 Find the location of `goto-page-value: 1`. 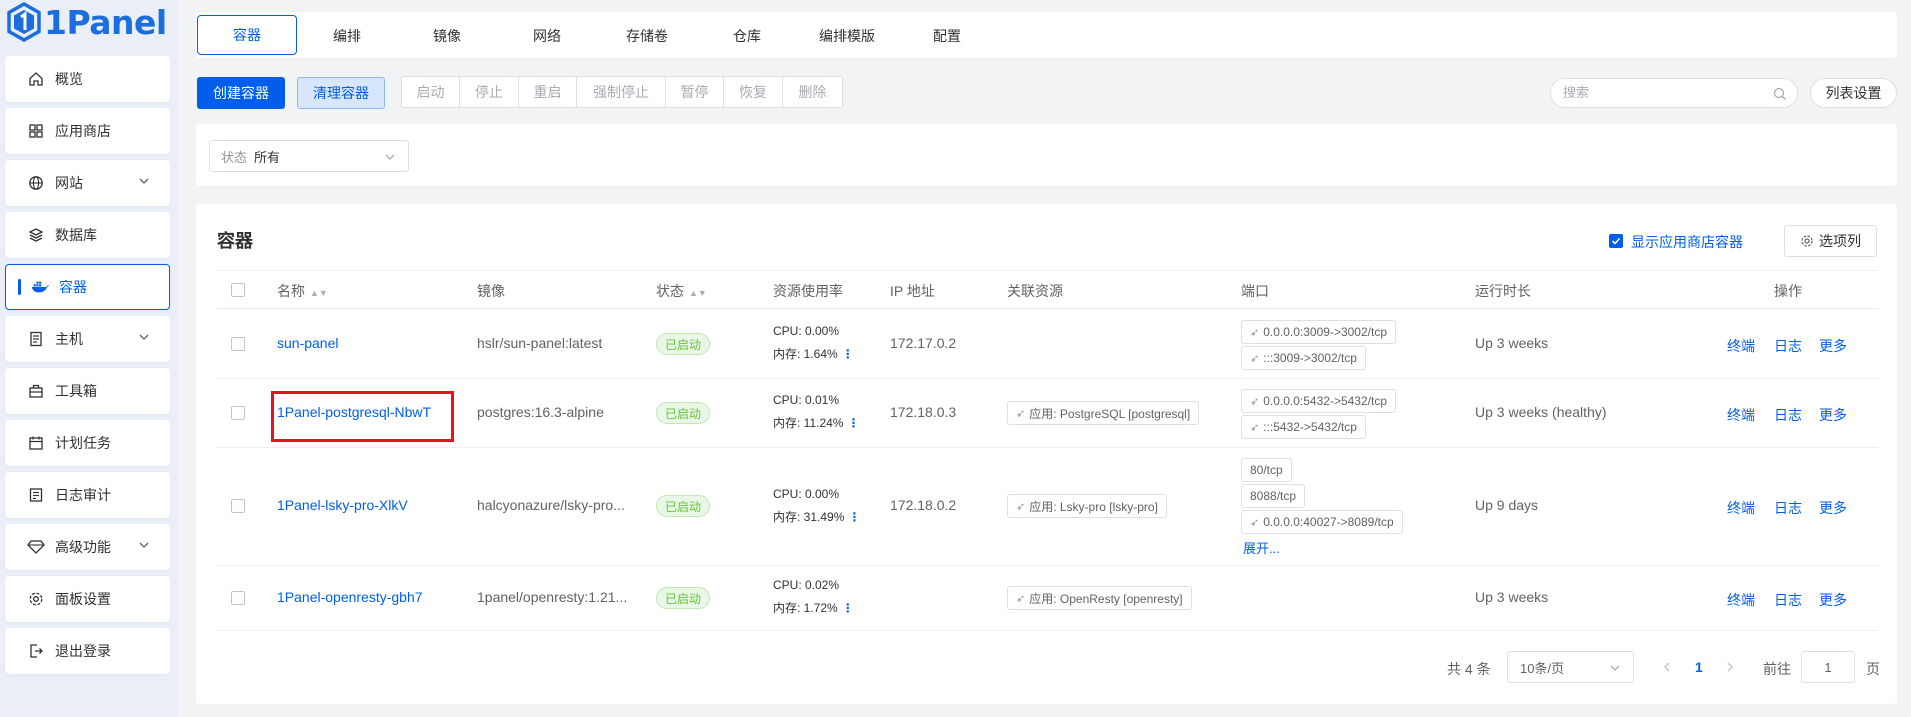

goto-page-value: 1 is located at coordinates (1828, 667).